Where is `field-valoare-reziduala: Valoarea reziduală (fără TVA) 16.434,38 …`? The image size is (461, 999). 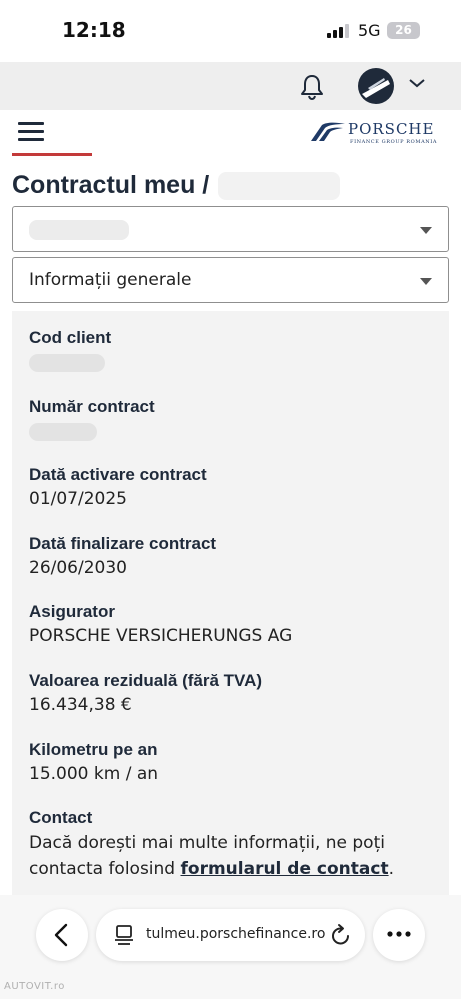
field-valoare-reziduala: Valoarea reziduală (fără TVA) 16.434,38 … is located at coordinates (145, 693).